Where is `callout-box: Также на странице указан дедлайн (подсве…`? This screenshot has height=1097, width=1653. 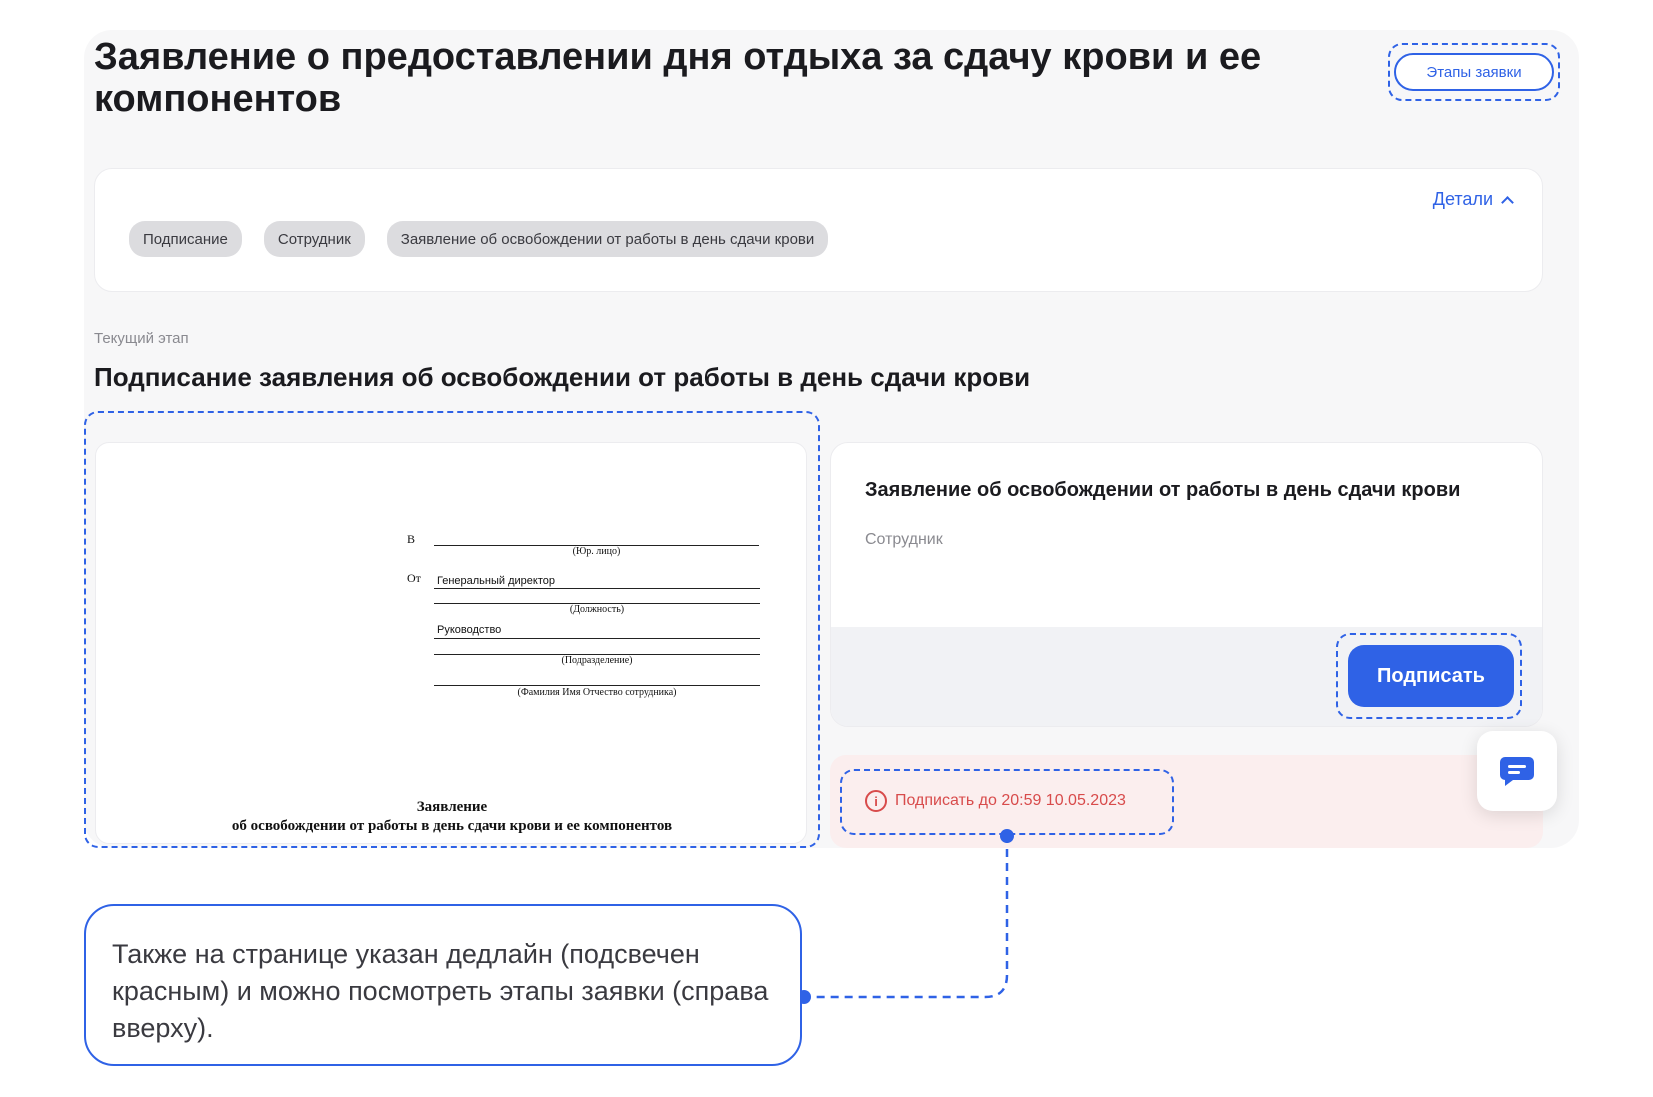 callout-box: Также на странице указан дедлайн (подсве… is located at coordinates (443, 985).